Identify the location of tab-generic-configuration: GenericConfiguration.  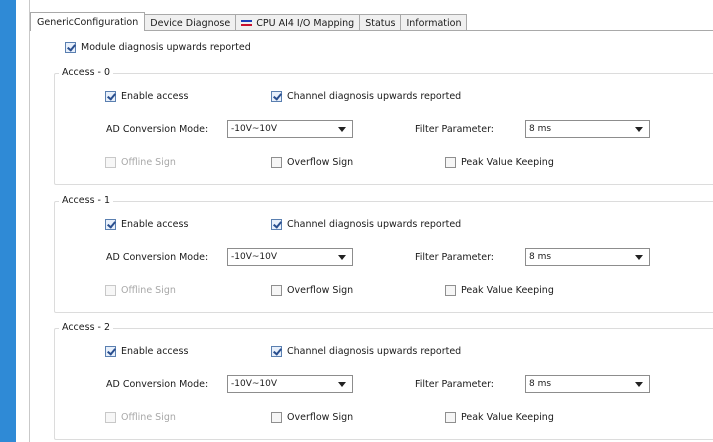
(88, 21).